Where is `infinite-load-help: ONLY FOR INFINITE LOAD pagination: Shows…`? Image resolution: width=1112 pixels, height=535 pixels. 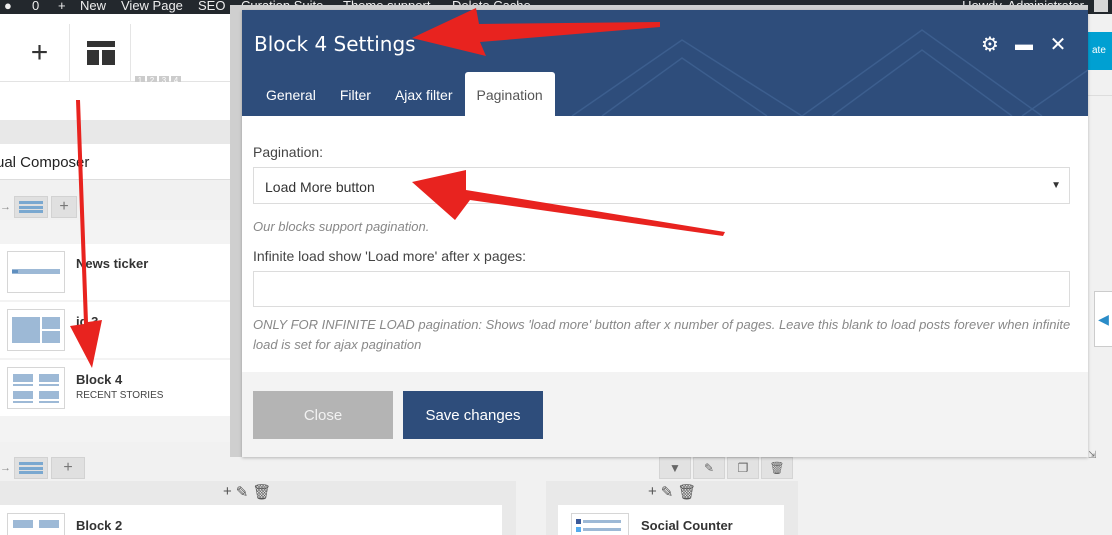
infinite-load-help: ONLY FOR INFINITE LOAD pagination: Shows… is located at coordinates (662, 334).